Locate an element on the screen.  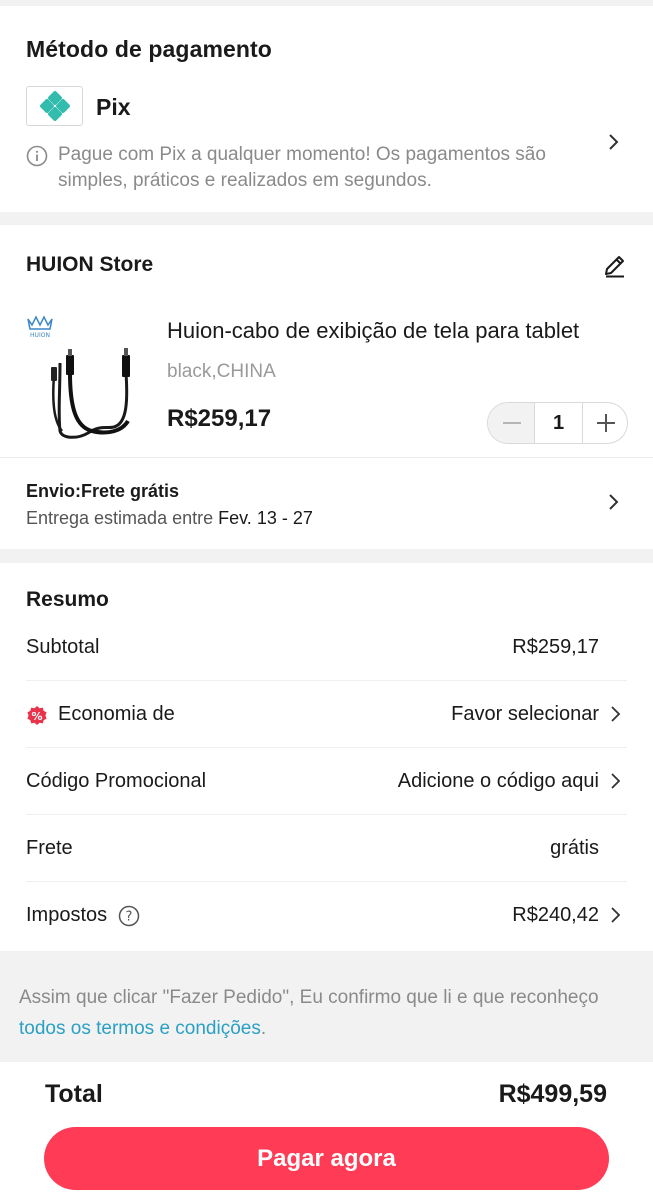
summary-row-taxes: Impostos ? R$240,42 is located at coordinates (326, 915).